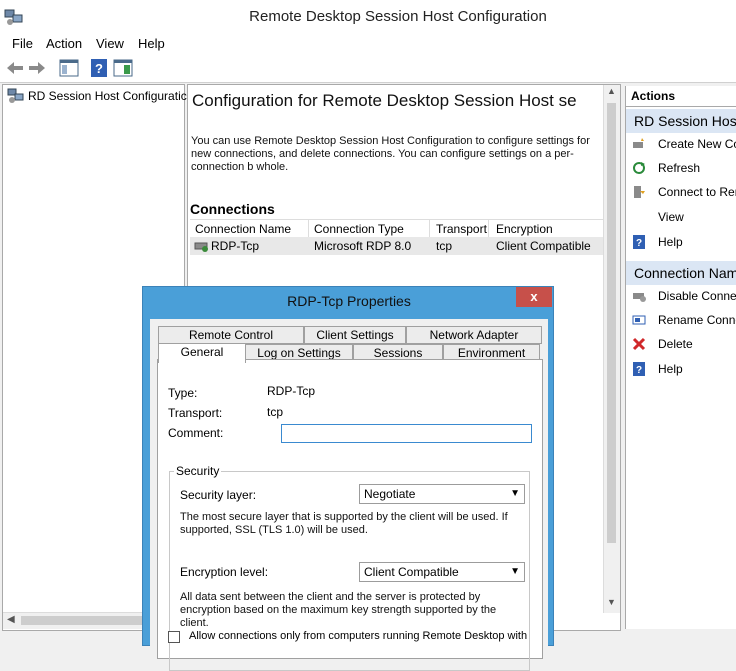  Describe the element at coordinates (697, 296) in the screenshot. I see `action-label: Disable Connec` at that location.